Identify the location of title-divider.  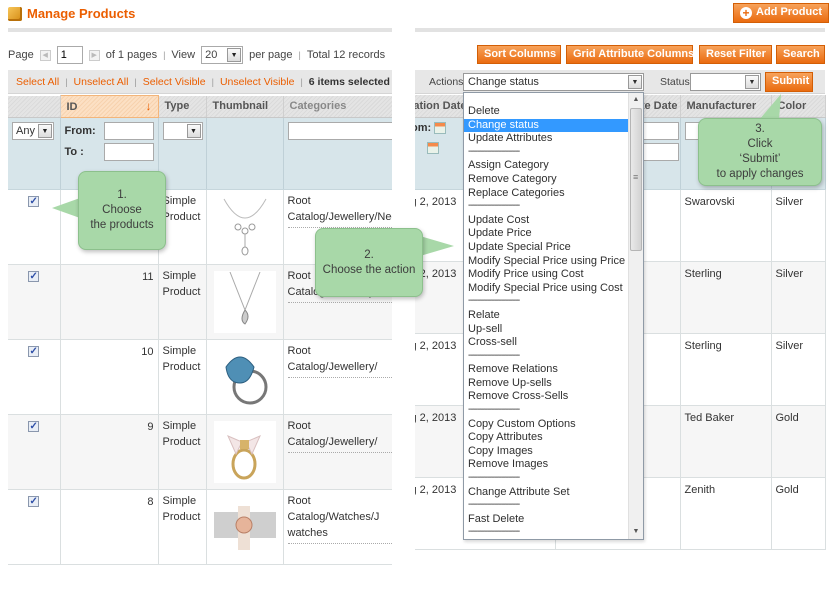
(200, 30).